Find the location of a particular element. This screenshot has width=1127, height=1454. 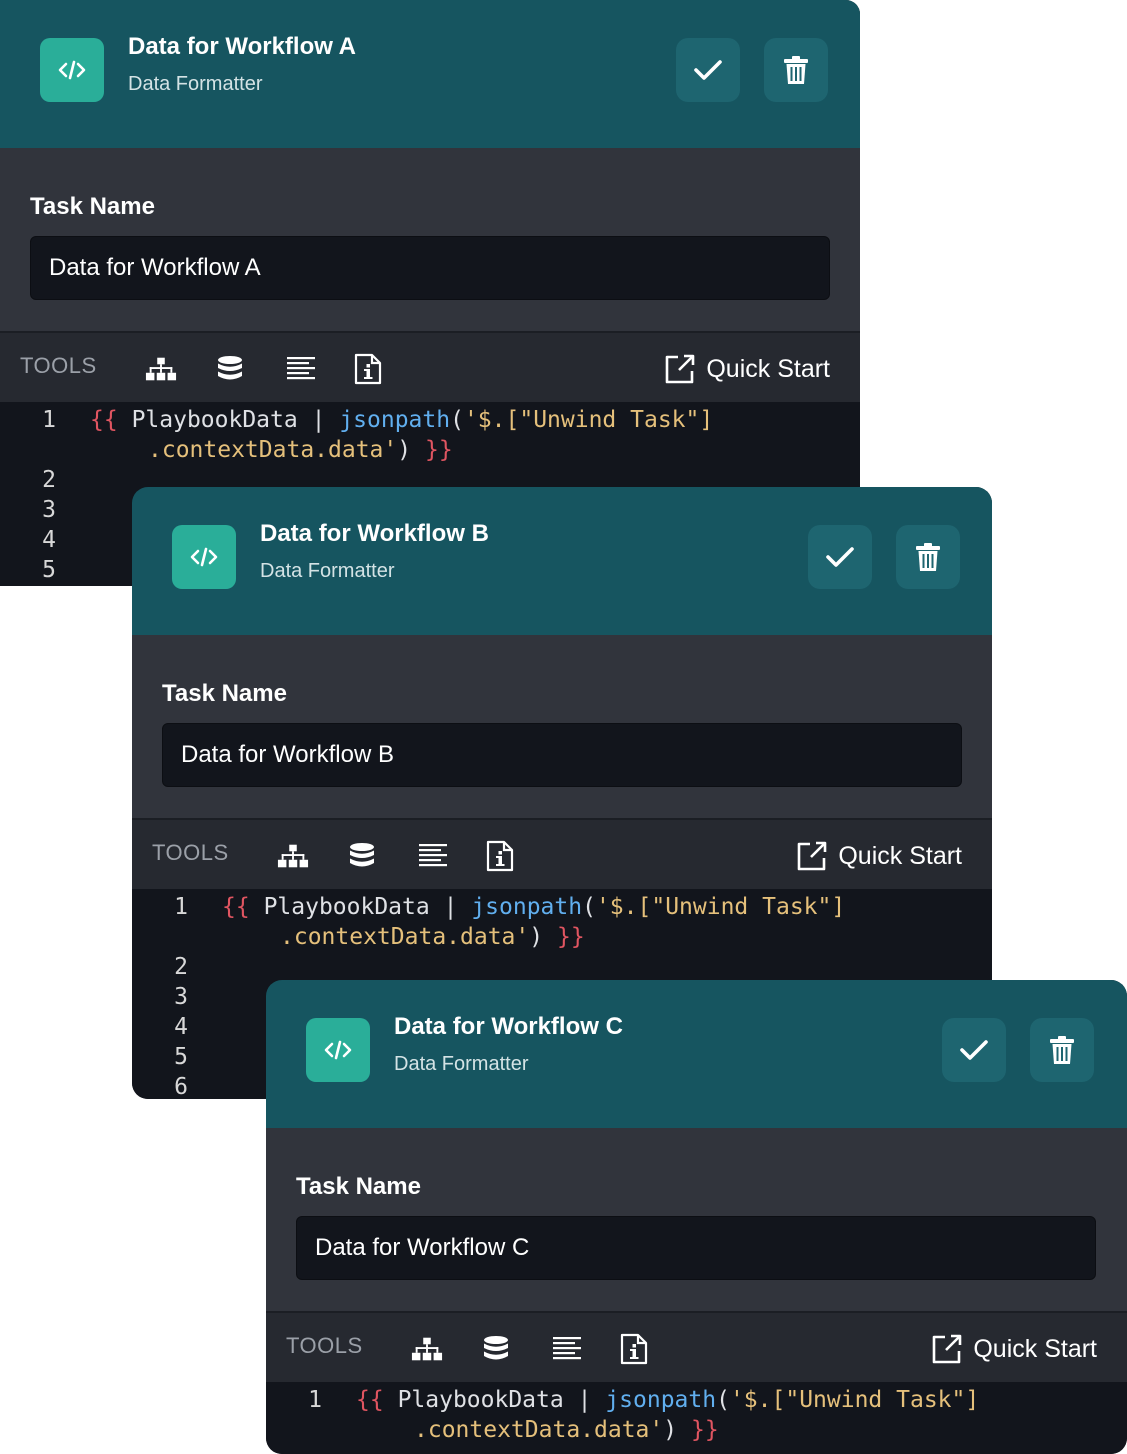

card-header: Data for Workflow A Data Formatter is located at coordinates (430, 74).